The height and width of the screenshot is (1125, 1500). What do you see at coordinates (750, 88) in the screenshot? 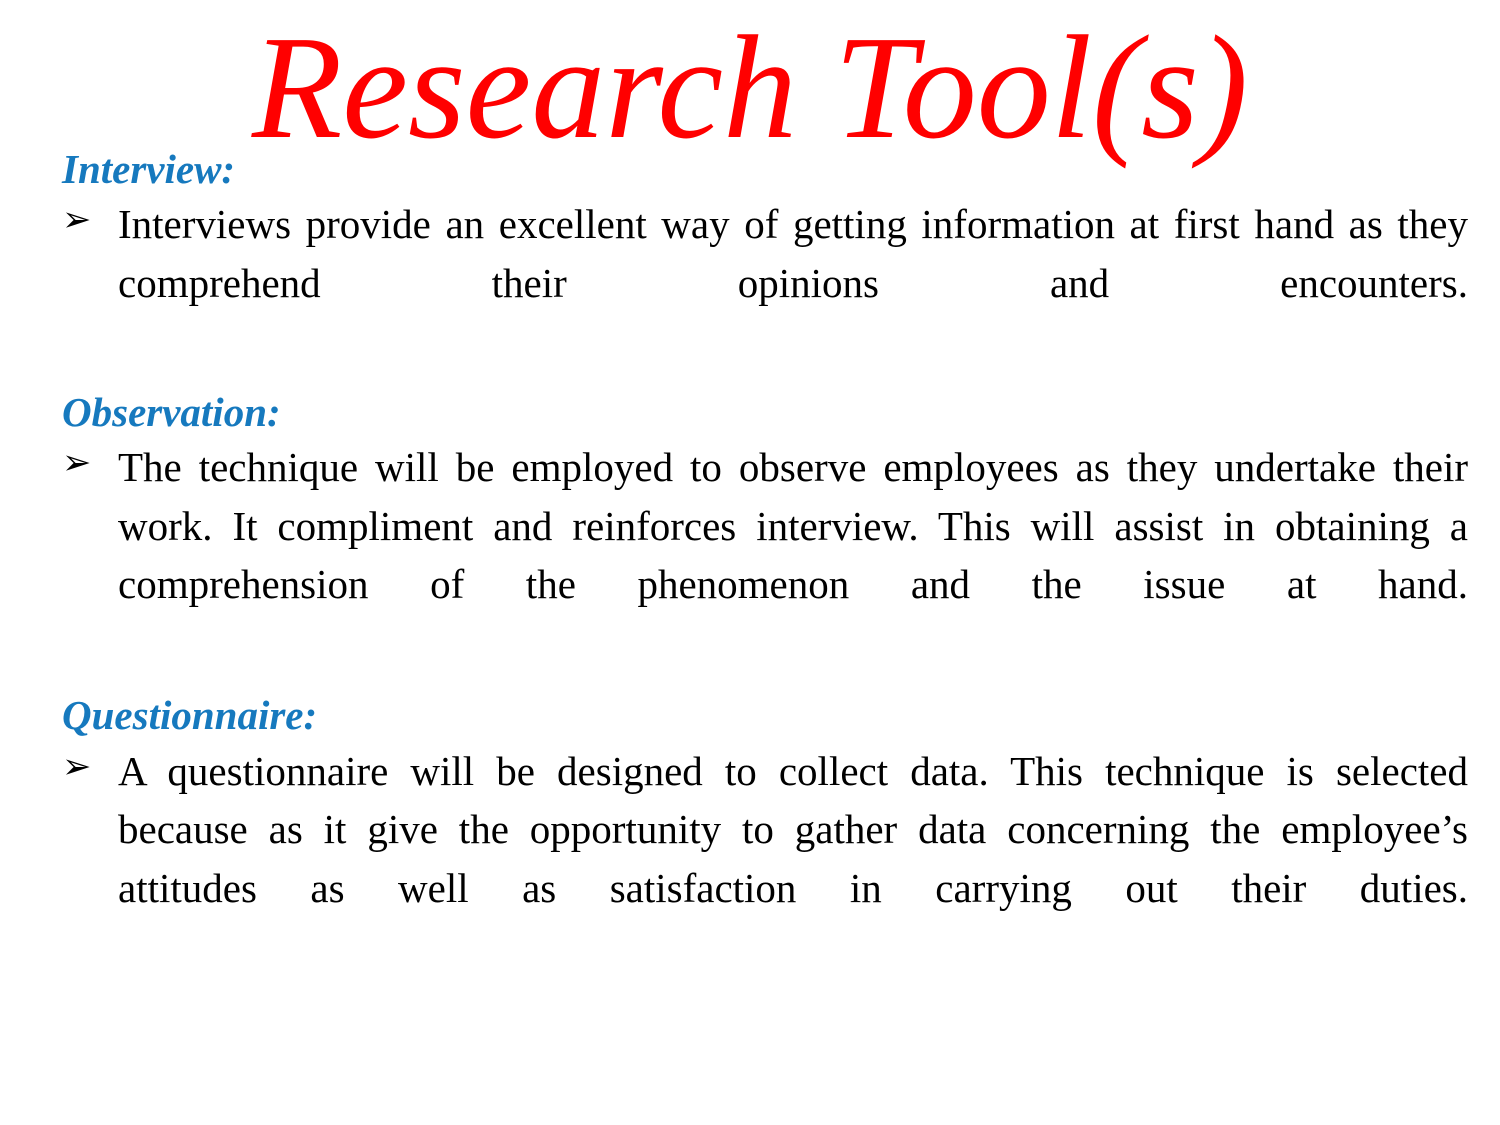
I see `page-title: Research Tool(s)` at bounding box center [750, 88].